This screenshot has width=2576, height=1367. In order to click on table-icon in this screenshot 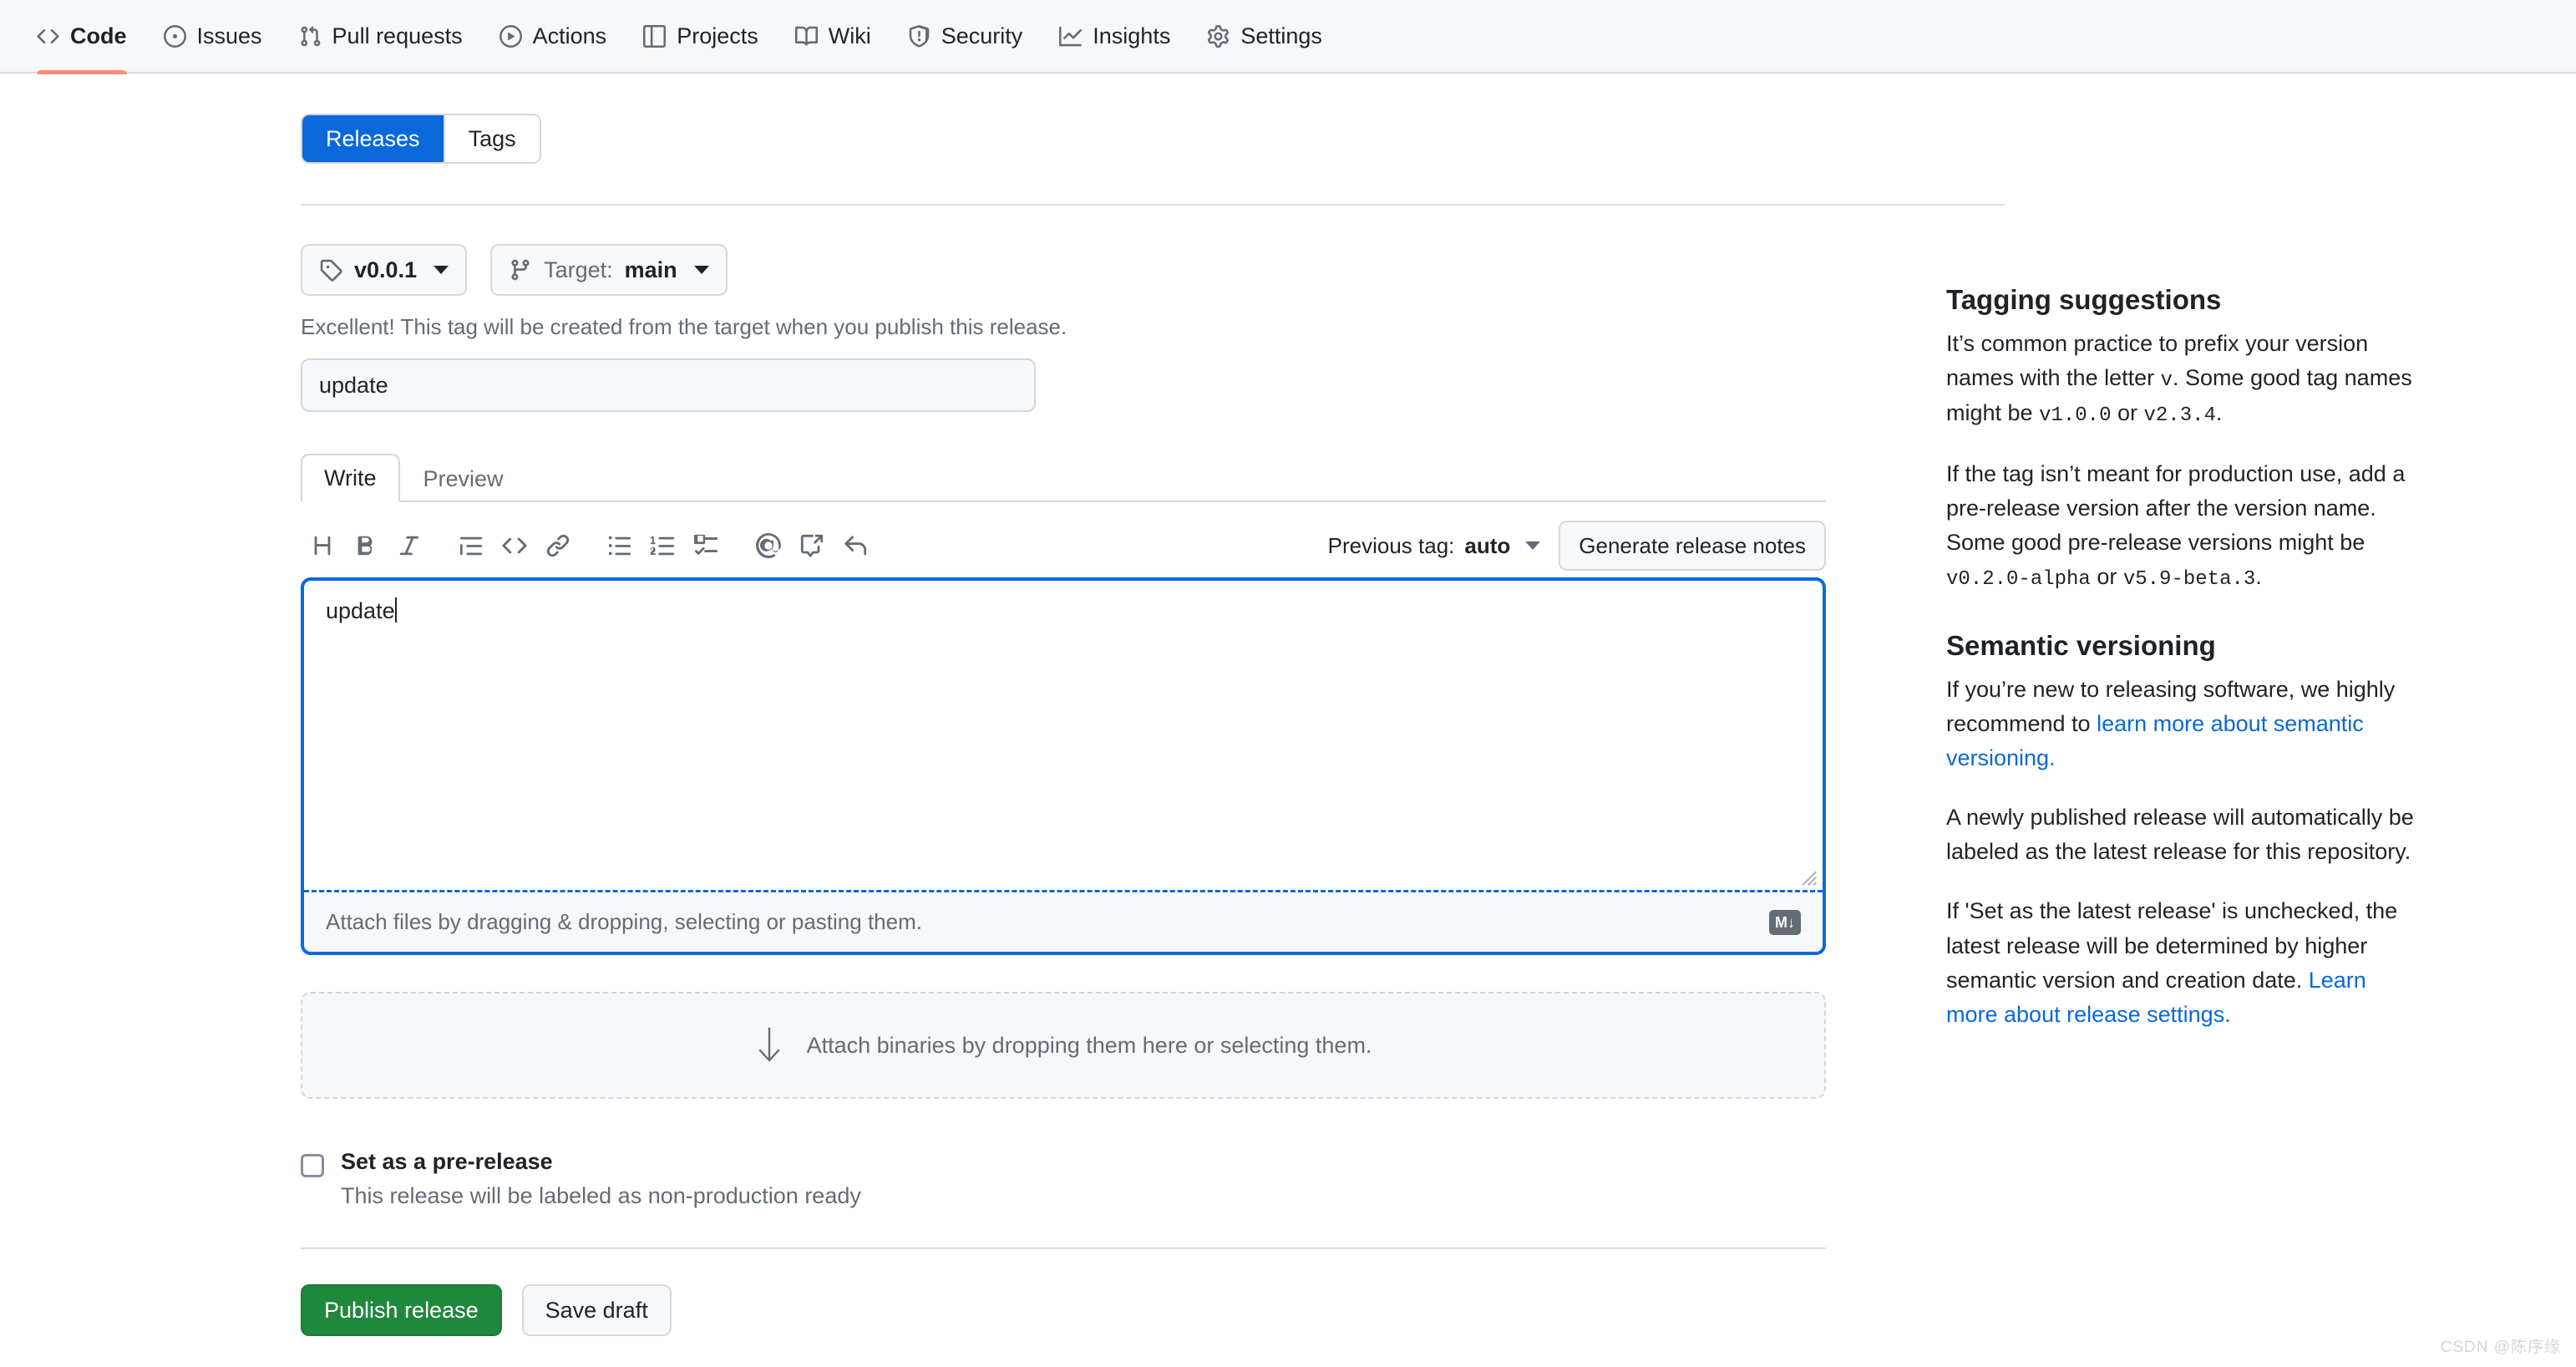, I will do `click(655, 36)`.